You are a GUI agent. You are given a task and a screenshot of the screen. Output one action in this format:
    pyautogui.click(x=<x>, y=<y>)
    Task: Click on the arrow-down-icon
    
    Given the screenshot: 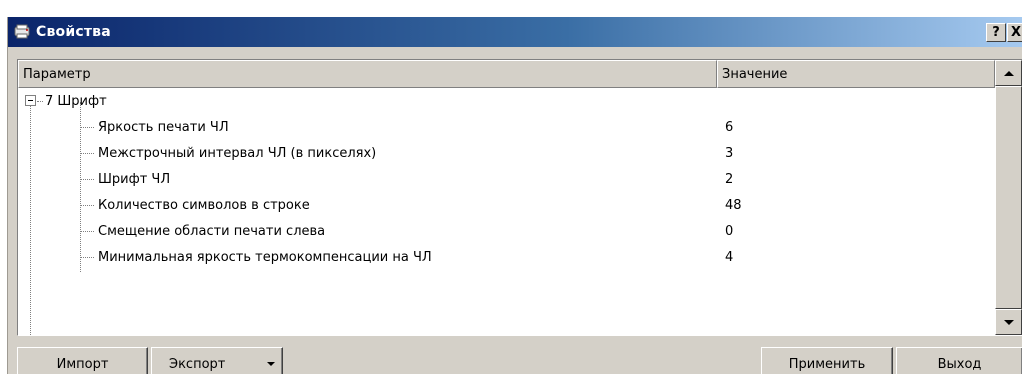 What is the action you would take?
    pyautogui.click(x=1008, y=322)
    